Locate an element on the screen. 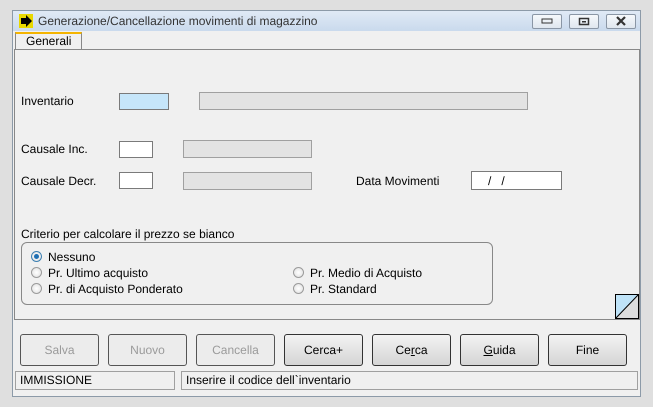 The height and width of the screenshot is (407, 653). close-icon is located at coordinates (621, 21).